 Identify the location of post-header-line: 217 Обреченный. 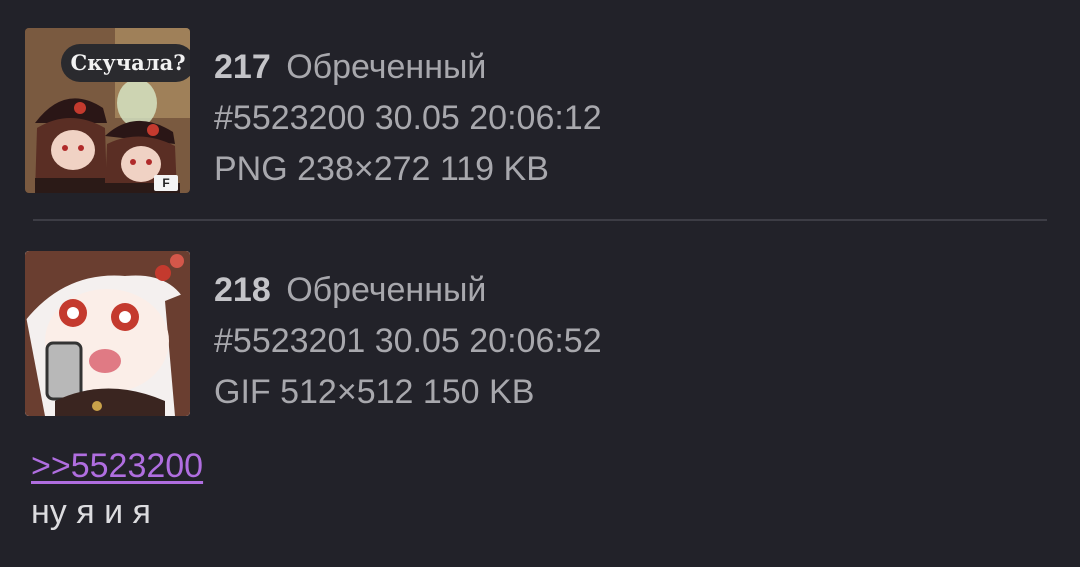
(408, 67).